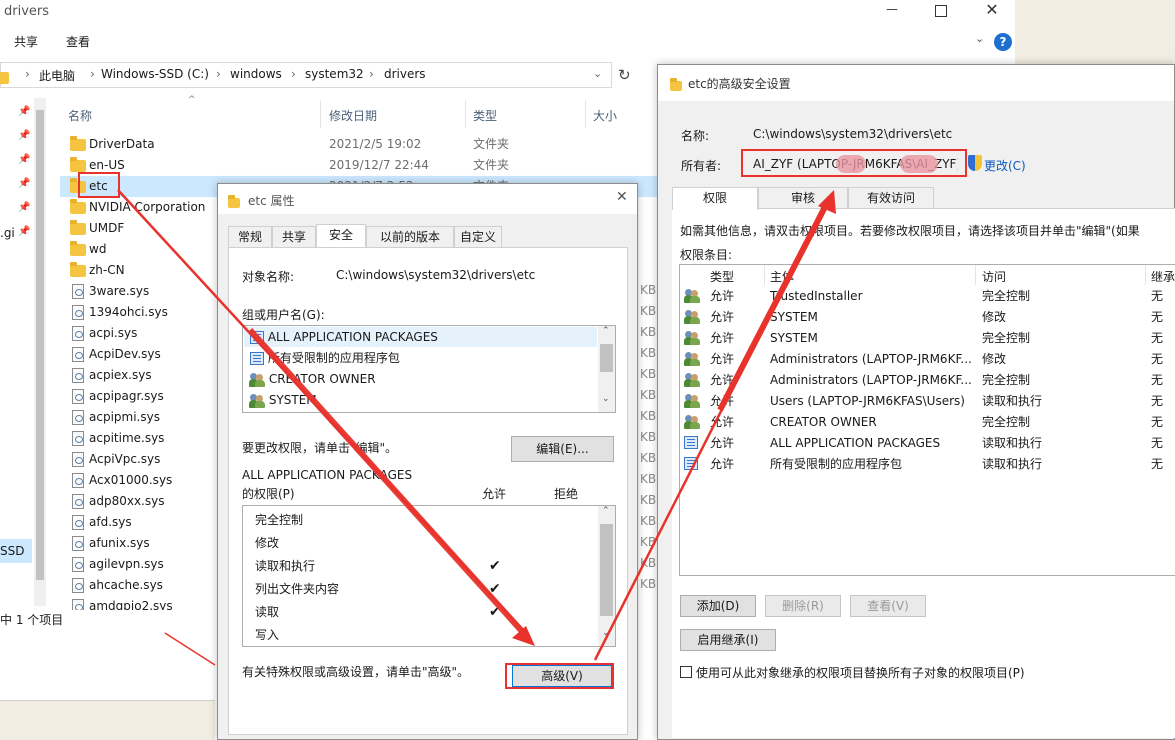 The image size is (1175, 740). Describe the element at coordinates (739, 84) in the screenshot. I see `window-title: etc的高级安全设置` at that location.